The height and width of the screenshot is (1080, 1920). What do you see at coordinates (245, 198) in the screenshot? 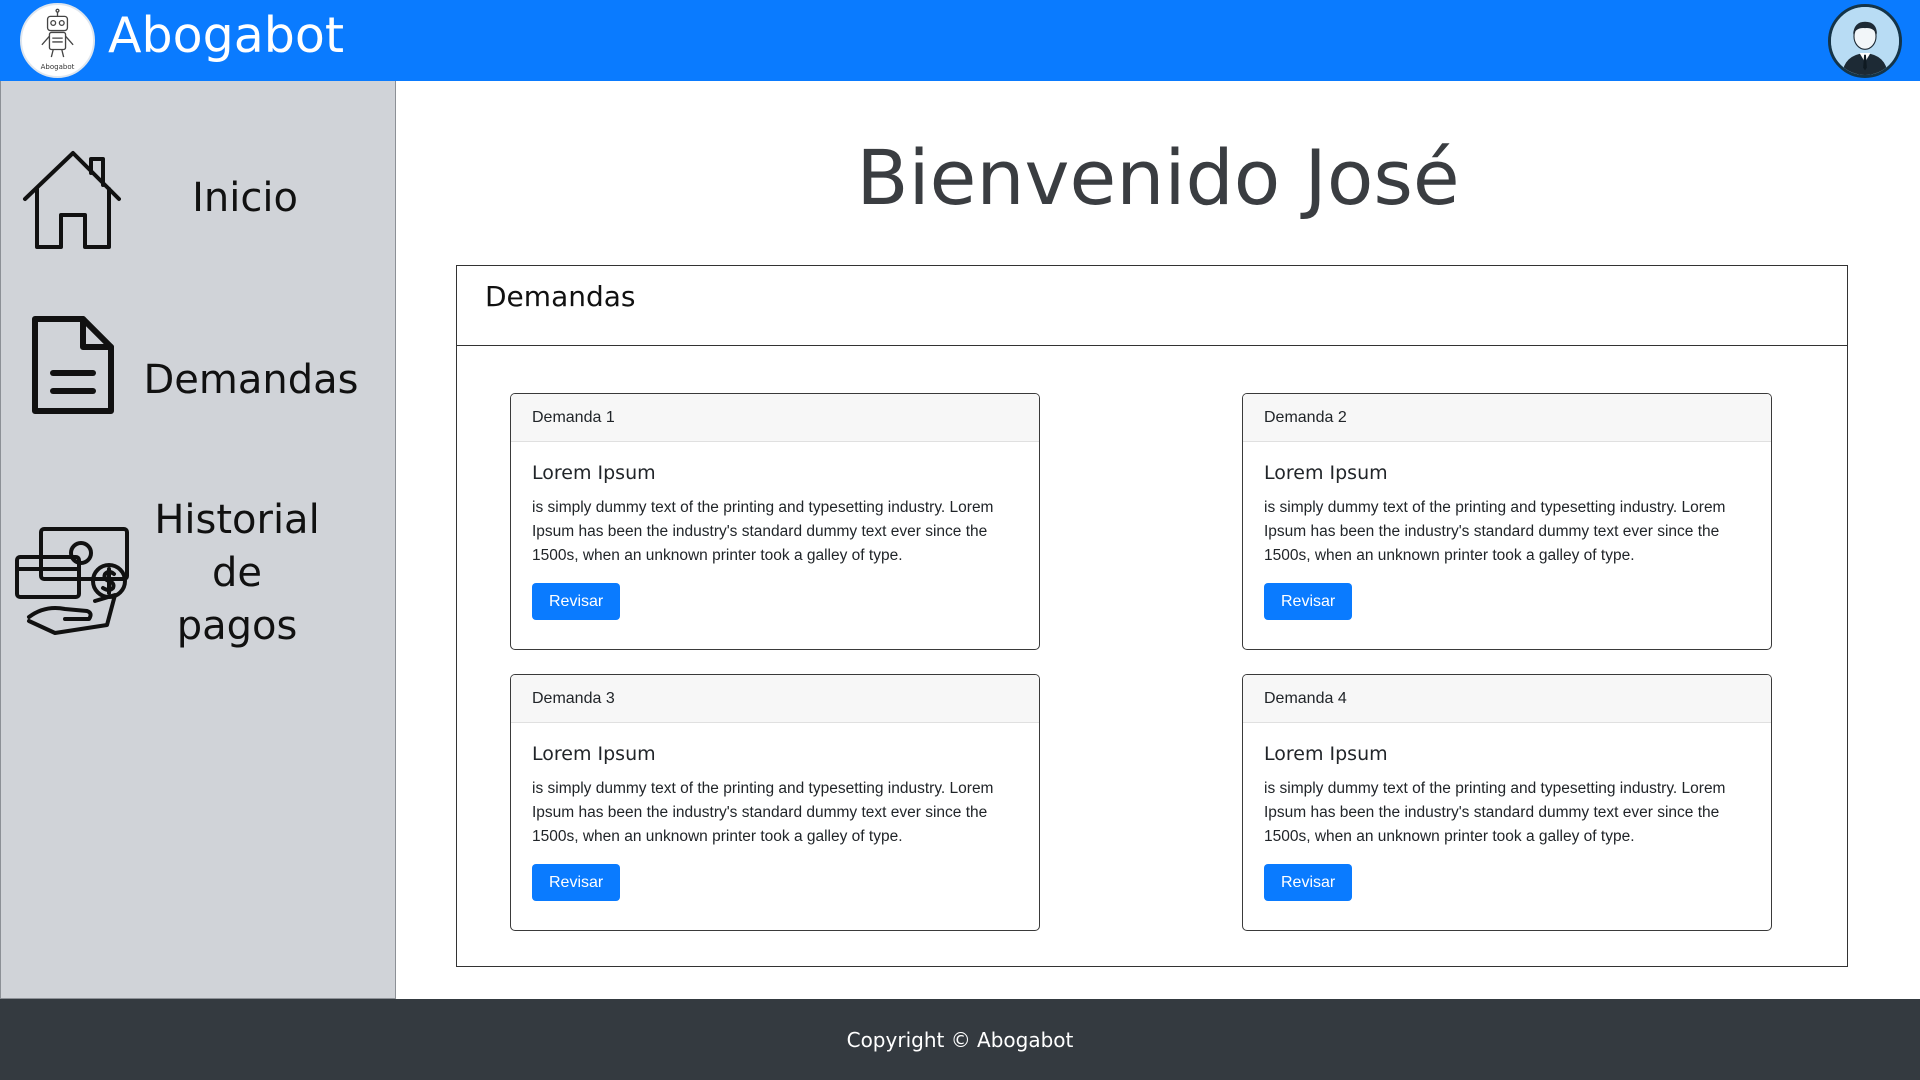
I see `sidebar-item-label: Inicio` at bounding box center [245, 198].